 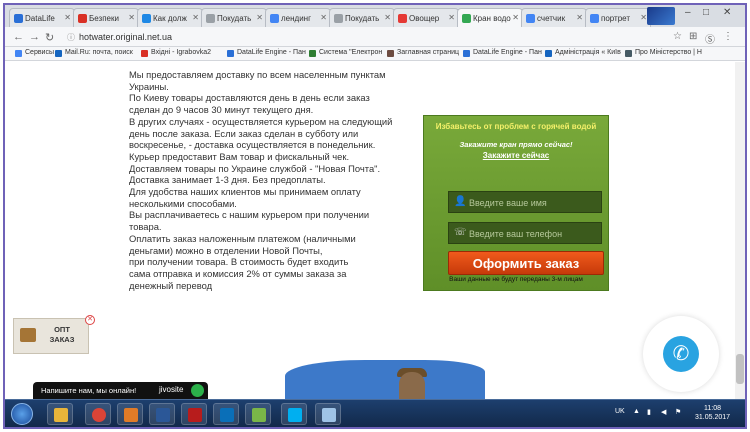 What do you see at coordinates (385, 380) in the screenshot?
I see `ukraine-map-image` at bounding box center [385, 380].